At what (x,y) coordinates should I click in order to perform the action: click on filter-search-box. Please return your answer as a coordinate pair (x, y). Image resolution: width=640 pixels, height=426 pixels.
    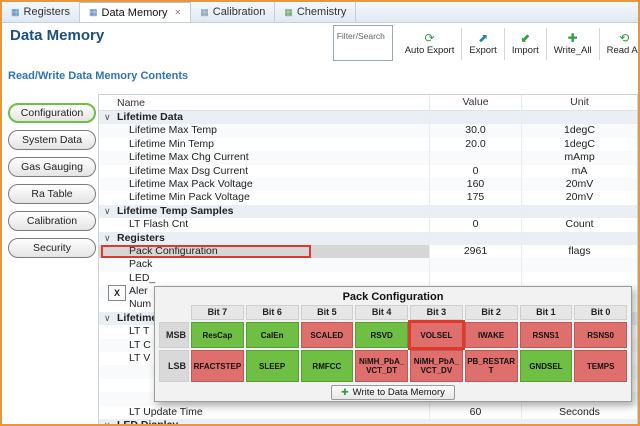
    Looking at the image, I should click on (362, 43).